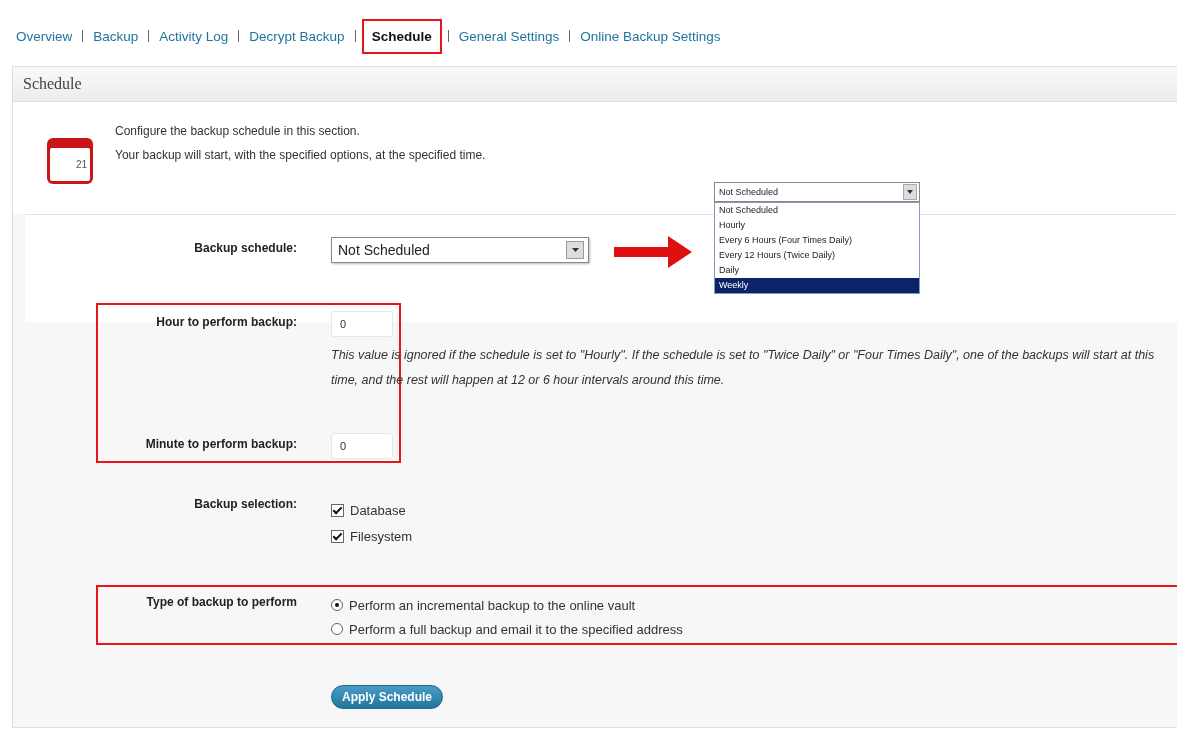 Image resolution: width=1177 pixels, height=736 pixels. I want to click on dropdown-option: Every 6 Hours (Four Times Daily), so click(817, 240).